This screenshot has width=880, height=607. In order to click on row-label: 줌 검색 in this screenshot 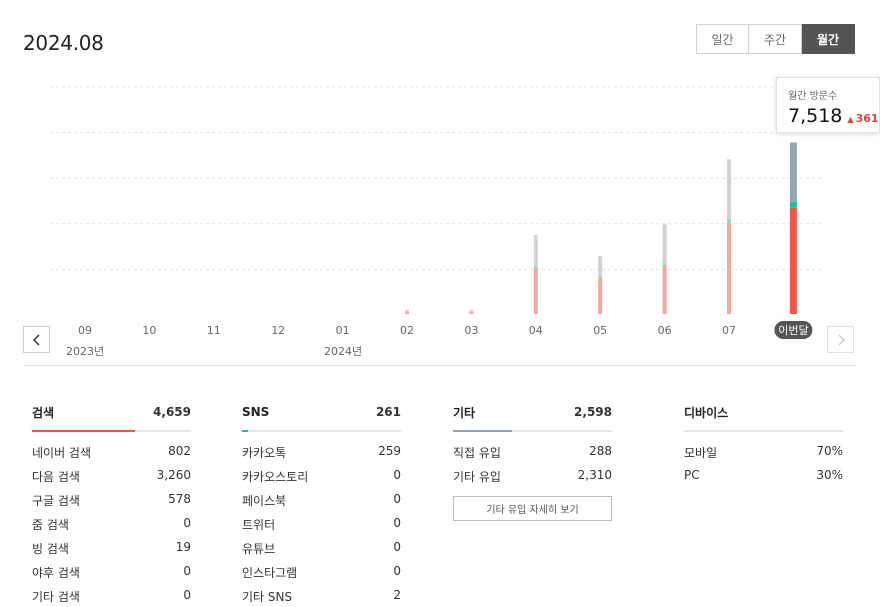, I will do `click(50, 525)`.